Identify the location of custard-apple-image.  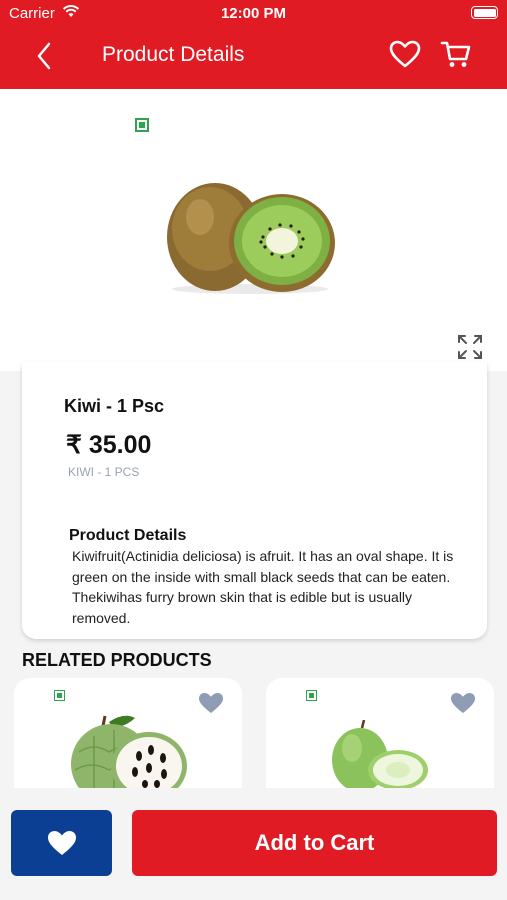
(129, 751).